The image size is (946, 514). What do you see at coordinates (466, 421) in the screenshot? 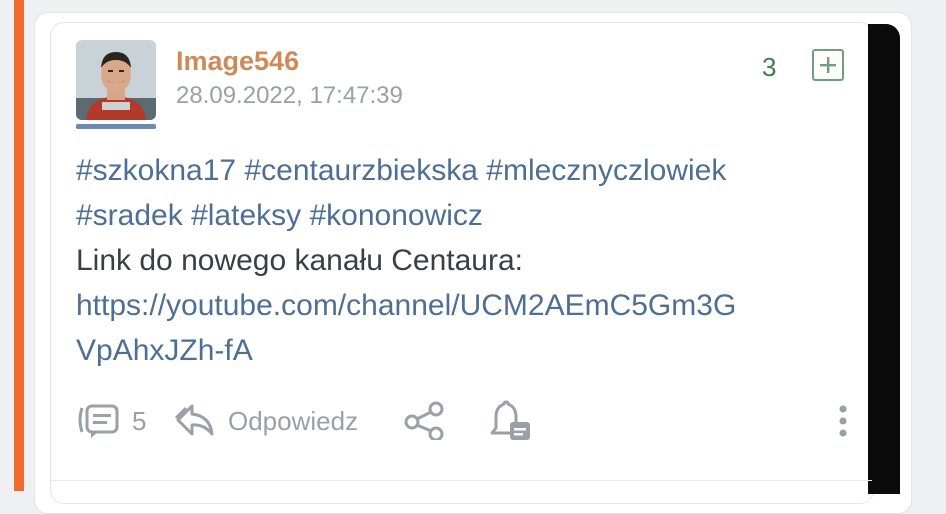
I see `entry-footer: 5 Odpowiedz` at bounding box center [466, 421].